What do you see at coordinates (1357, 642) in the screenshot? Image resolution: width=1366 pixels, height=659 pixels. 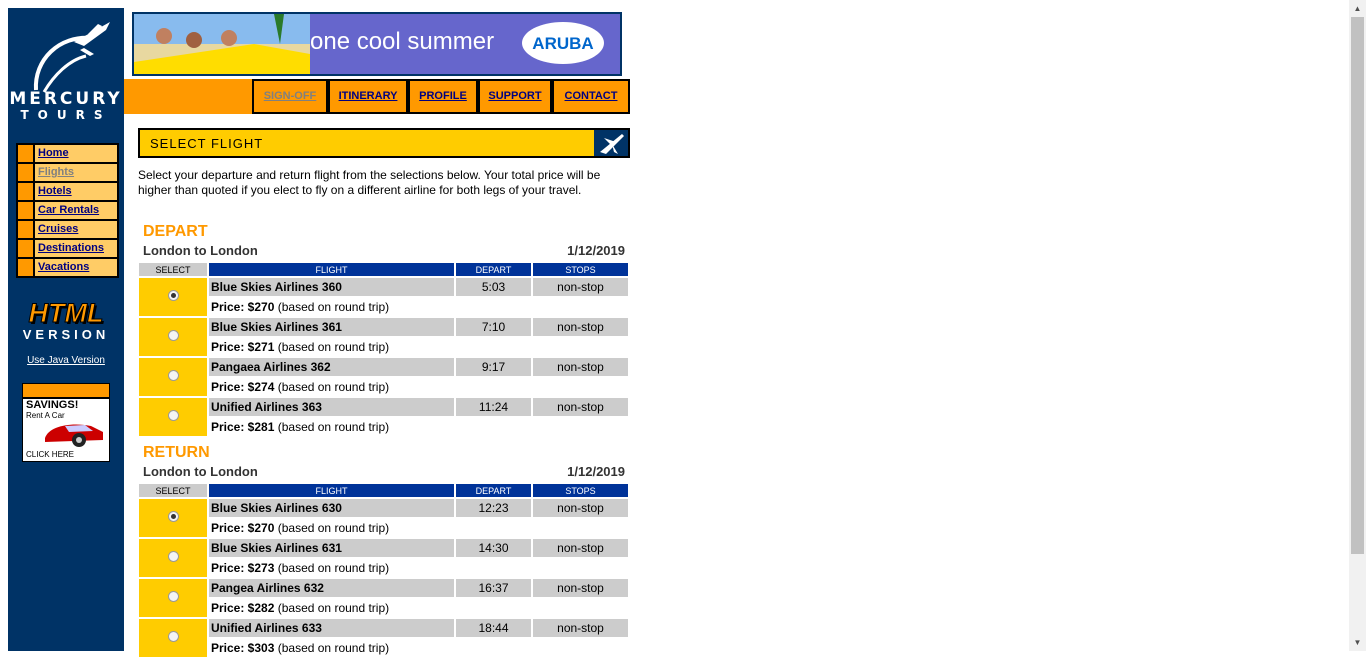 I see `scroll-down-arrow-icon: ▼` at bounding box center [1357, 642].